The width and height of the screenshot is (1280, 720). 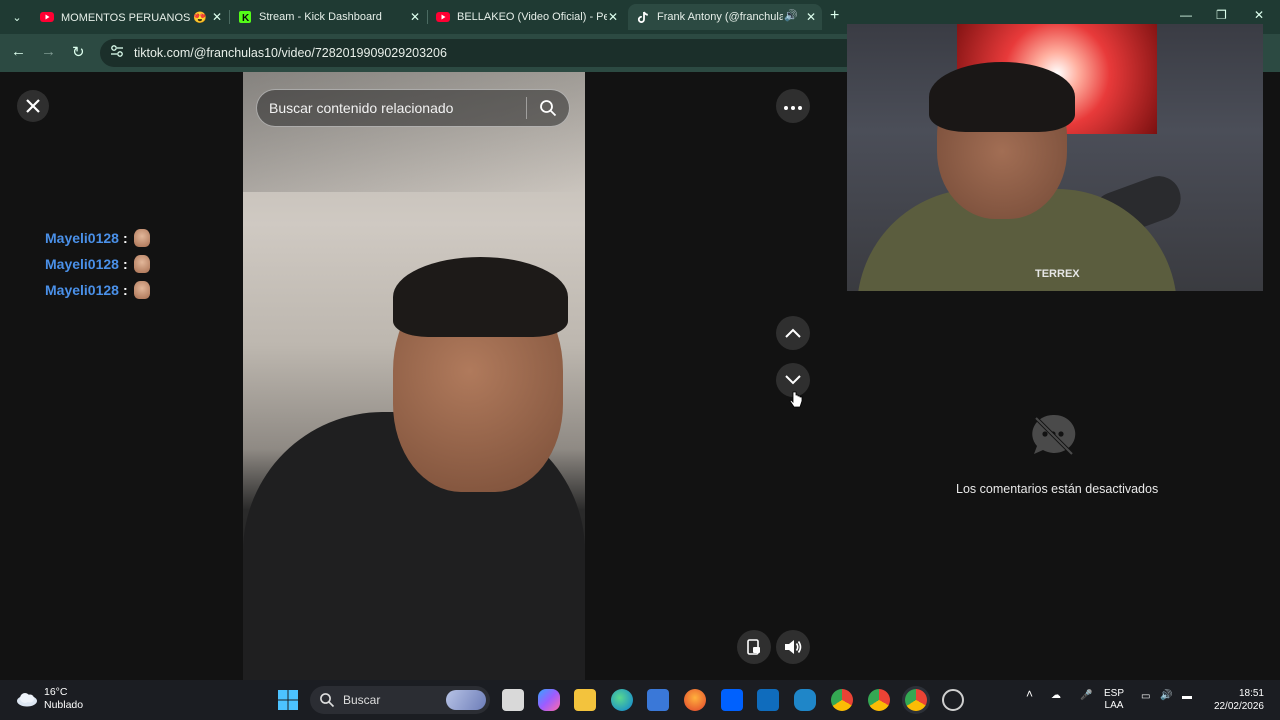 I want to click on webcam-person-hair, so click(x=1002, y=97).